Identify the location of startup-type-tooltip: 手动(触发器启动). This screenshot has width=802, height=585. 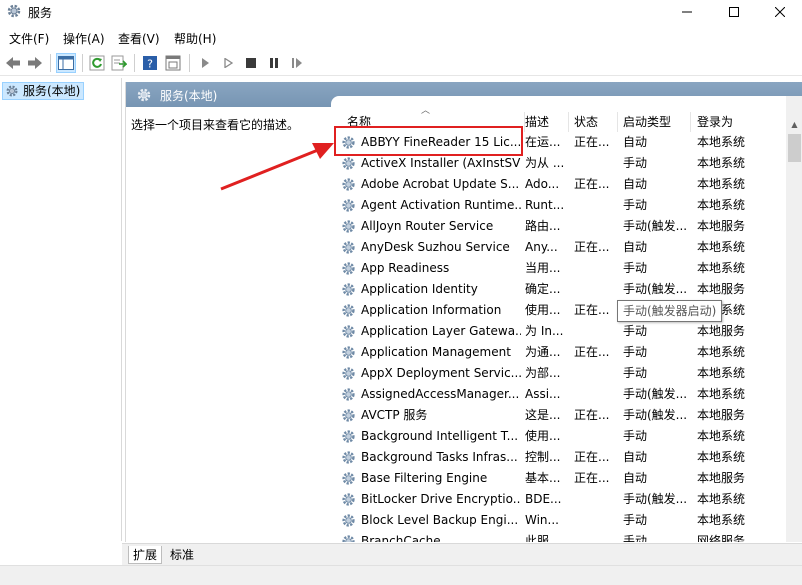
(670, 311).